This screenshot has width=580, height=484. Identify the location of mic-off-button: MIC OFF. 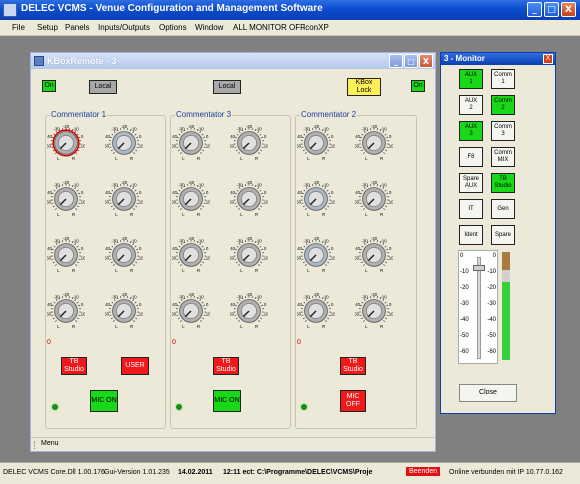
(353, 401).